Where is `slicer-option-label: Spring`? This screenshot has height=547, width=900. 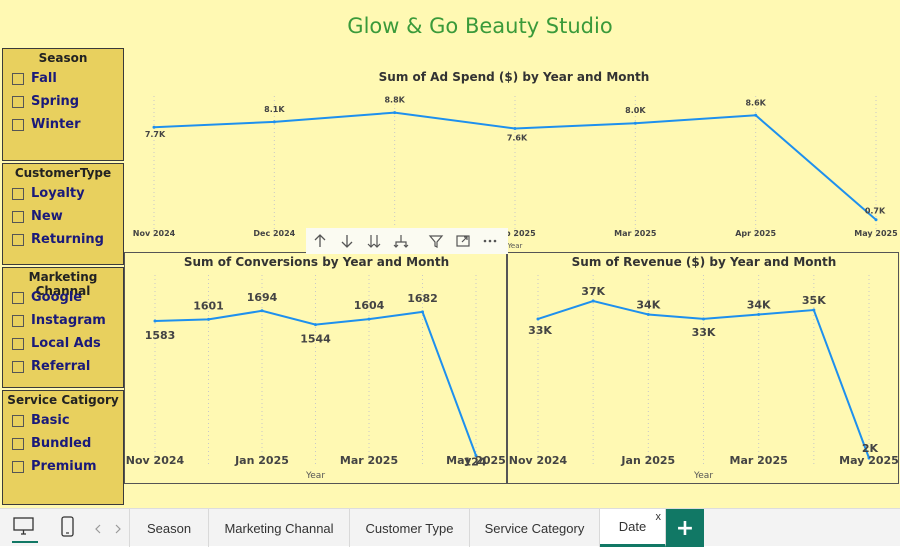 slicer-option-label: Spring is located at coordinates (55, 101).